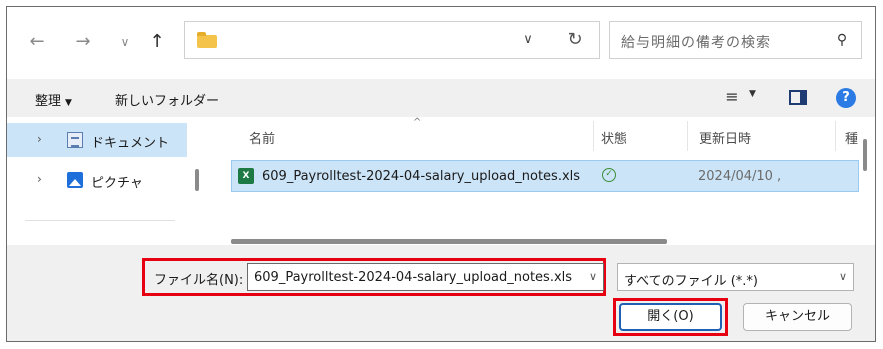 The height and width of the screenshot is (349, 883). I want to click on nav-scrollbar, so click(197, 180).